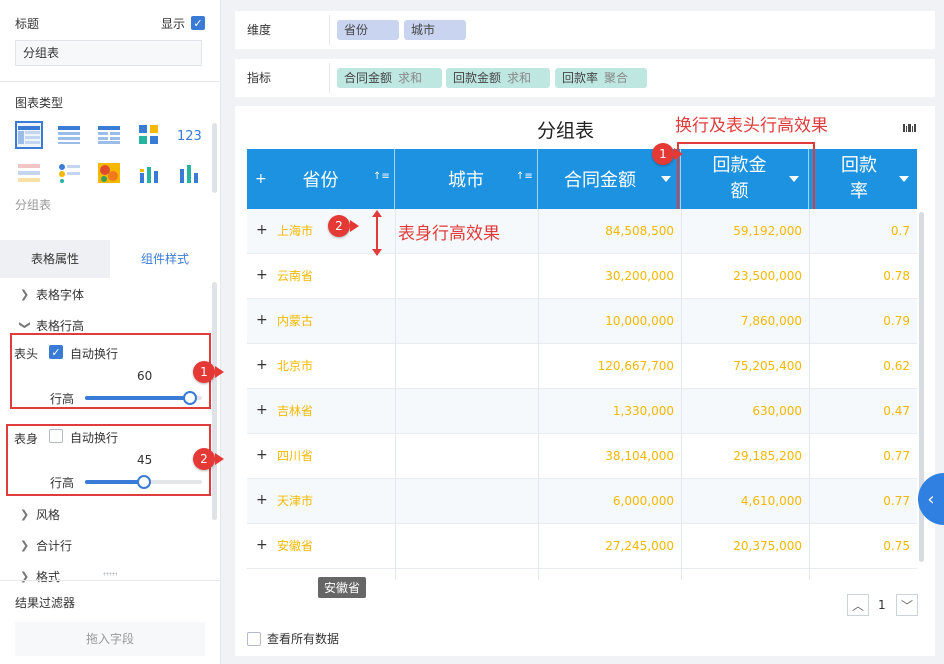  Describe the element at coordinates (858, 605) in the screenshot. I see `prev-page-button: ︿` at that location.